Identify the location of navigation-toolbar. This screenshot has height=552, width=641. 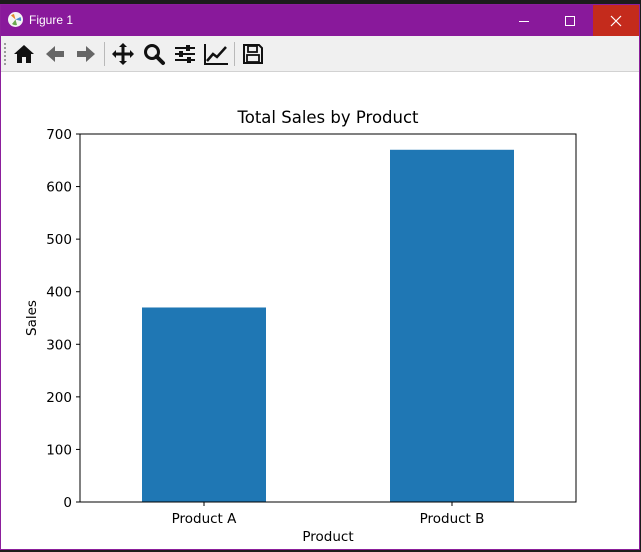
(320, 54).